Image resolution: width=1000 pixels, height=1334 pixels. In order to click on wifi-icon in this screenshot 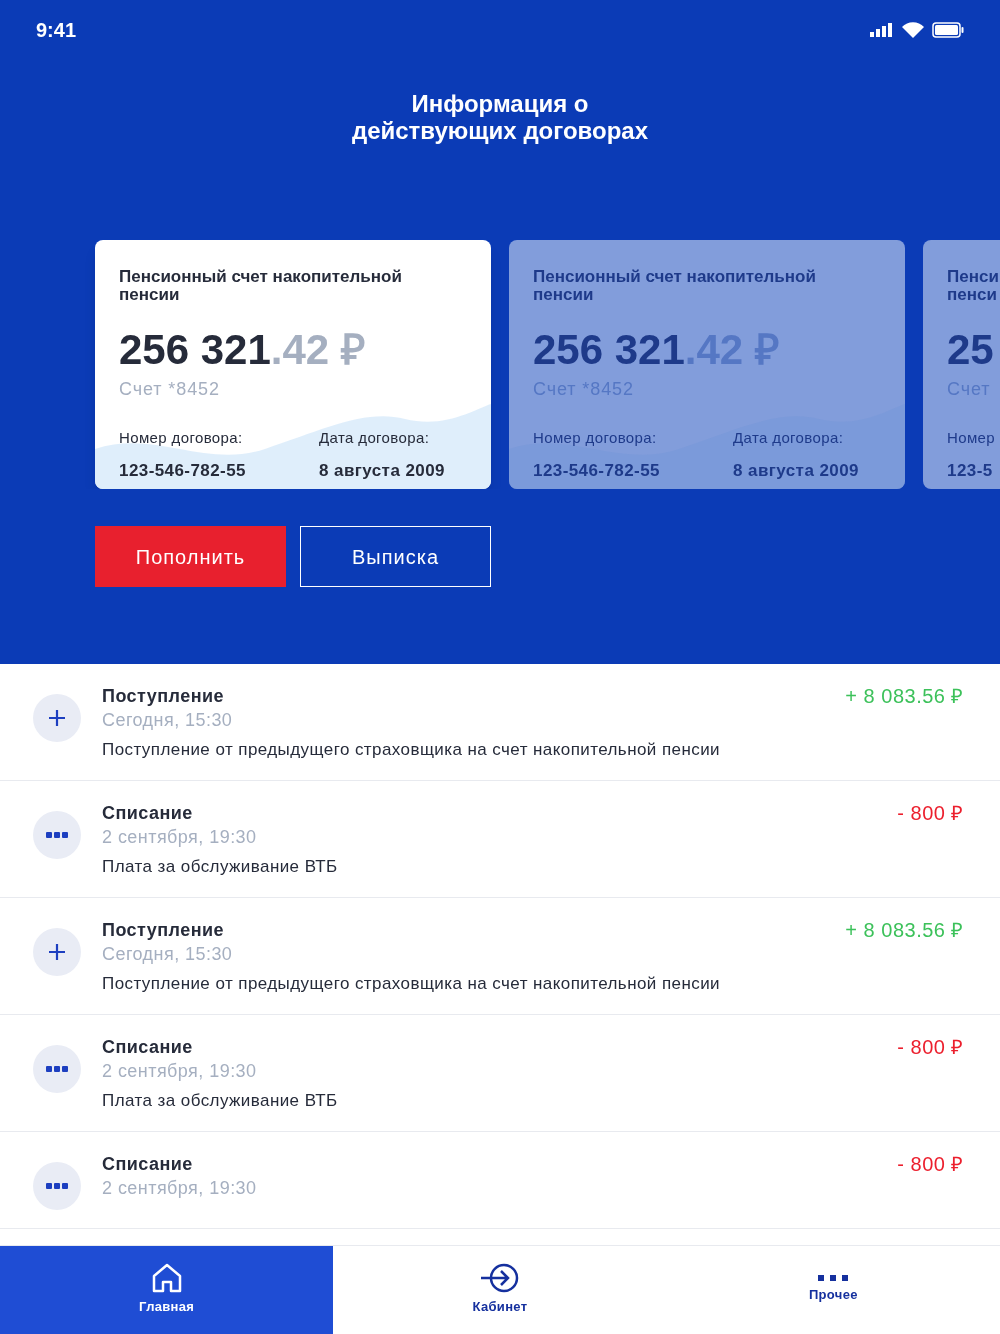, I will do `click(913, 30)`.